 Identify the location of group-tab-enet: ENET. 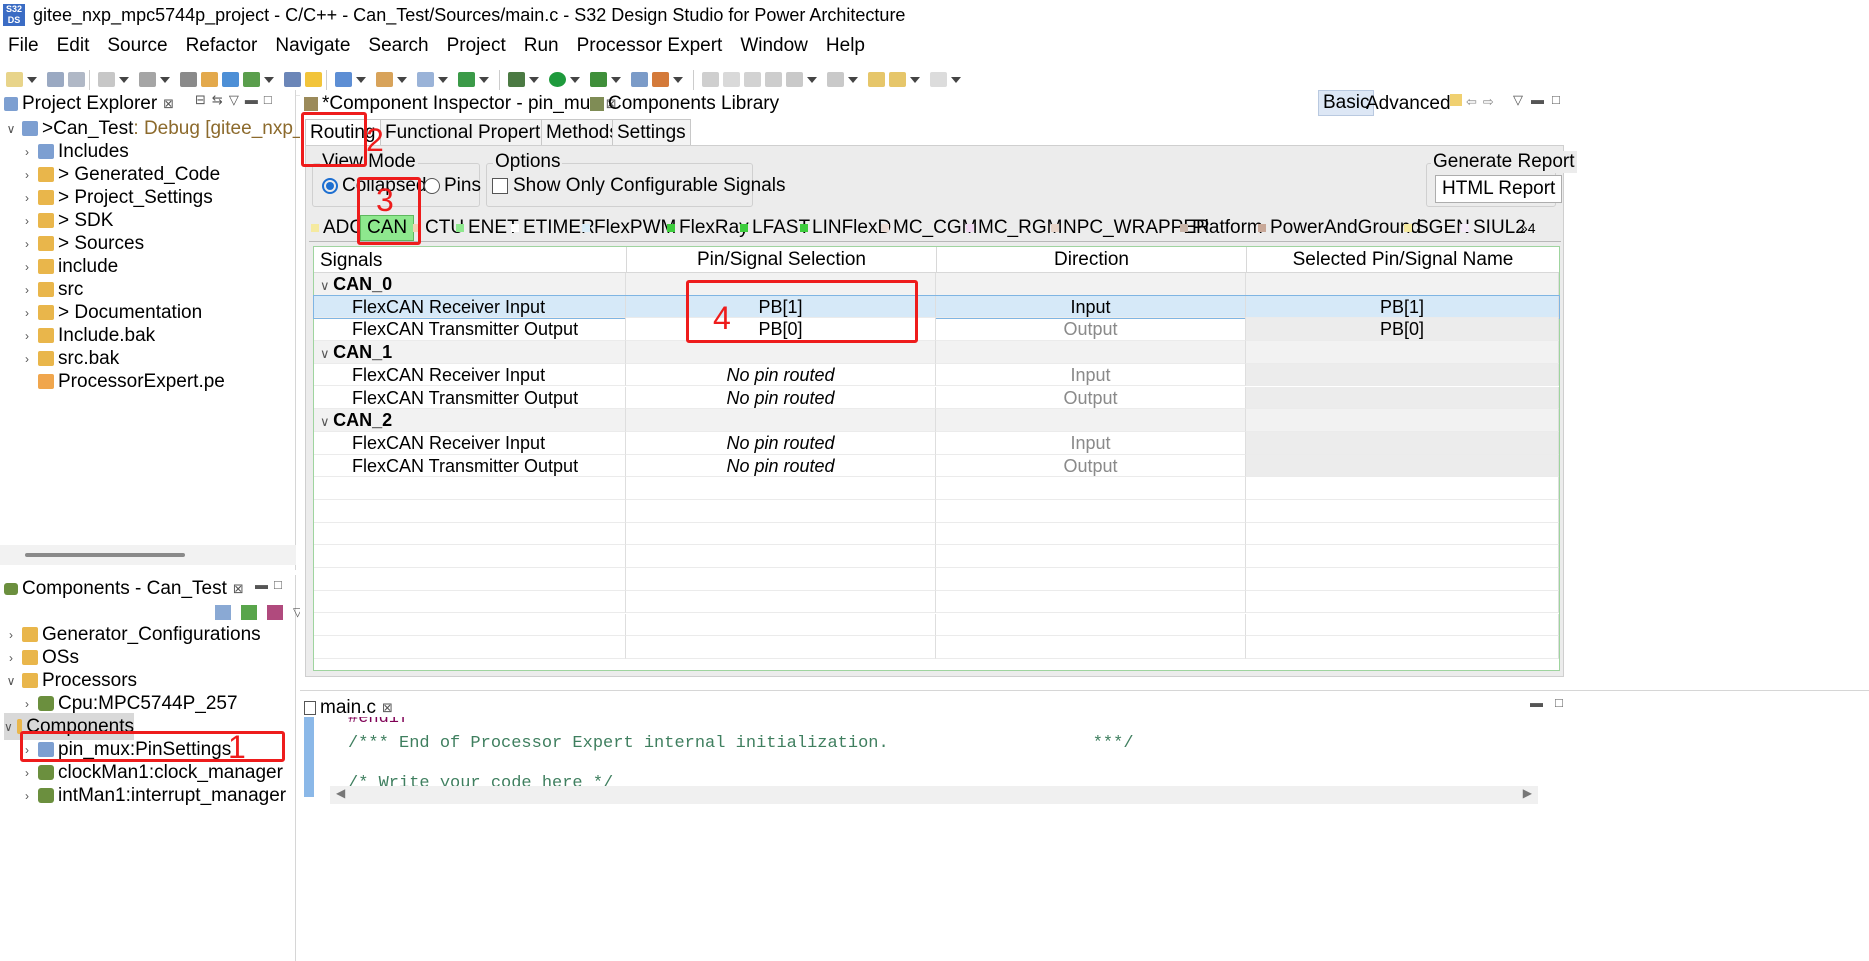
(487, 228).